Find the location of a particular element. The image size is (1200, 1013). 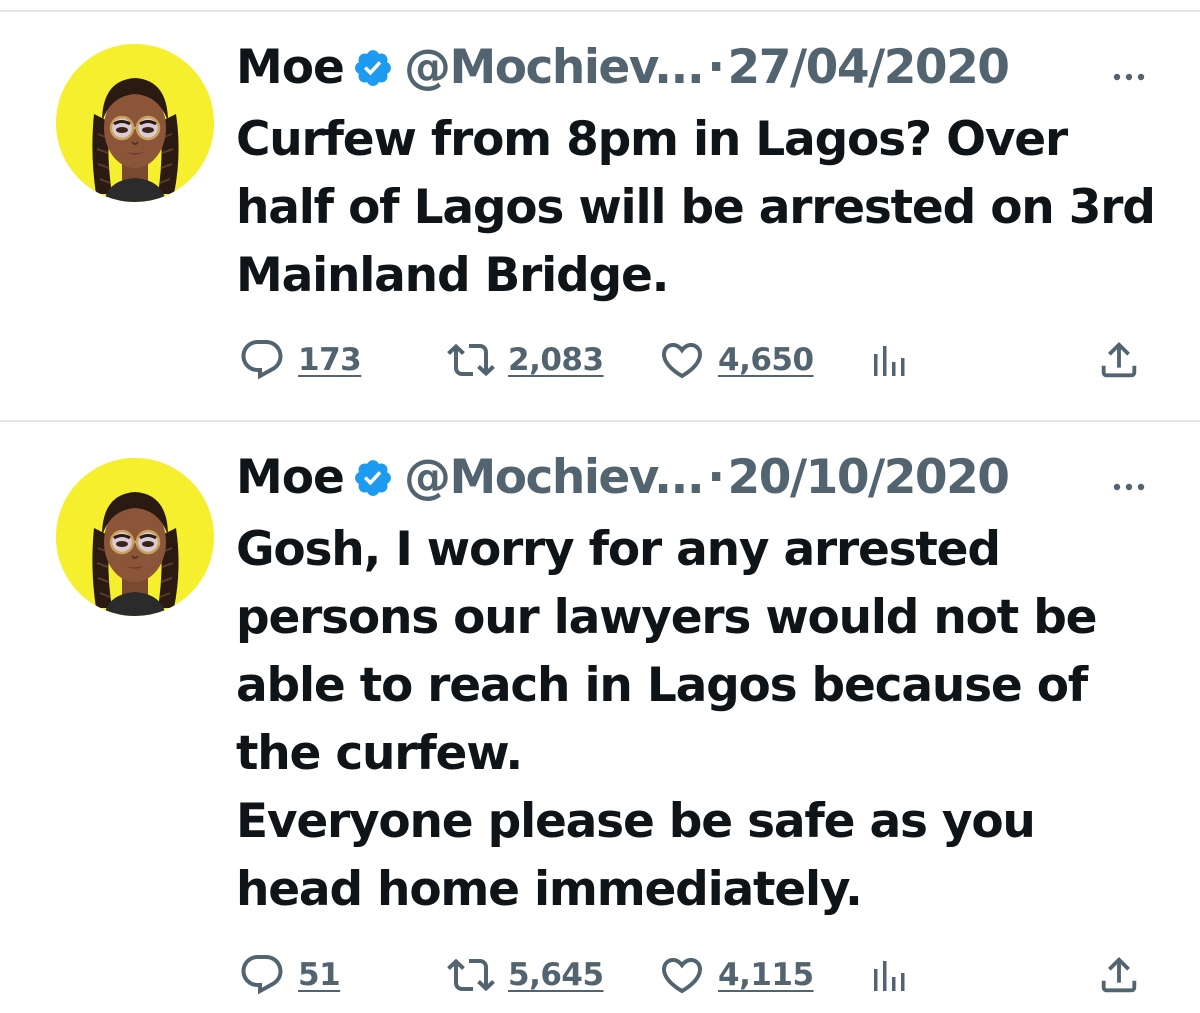

retweet-count: 2,083 is located at coordinates (556, 360).